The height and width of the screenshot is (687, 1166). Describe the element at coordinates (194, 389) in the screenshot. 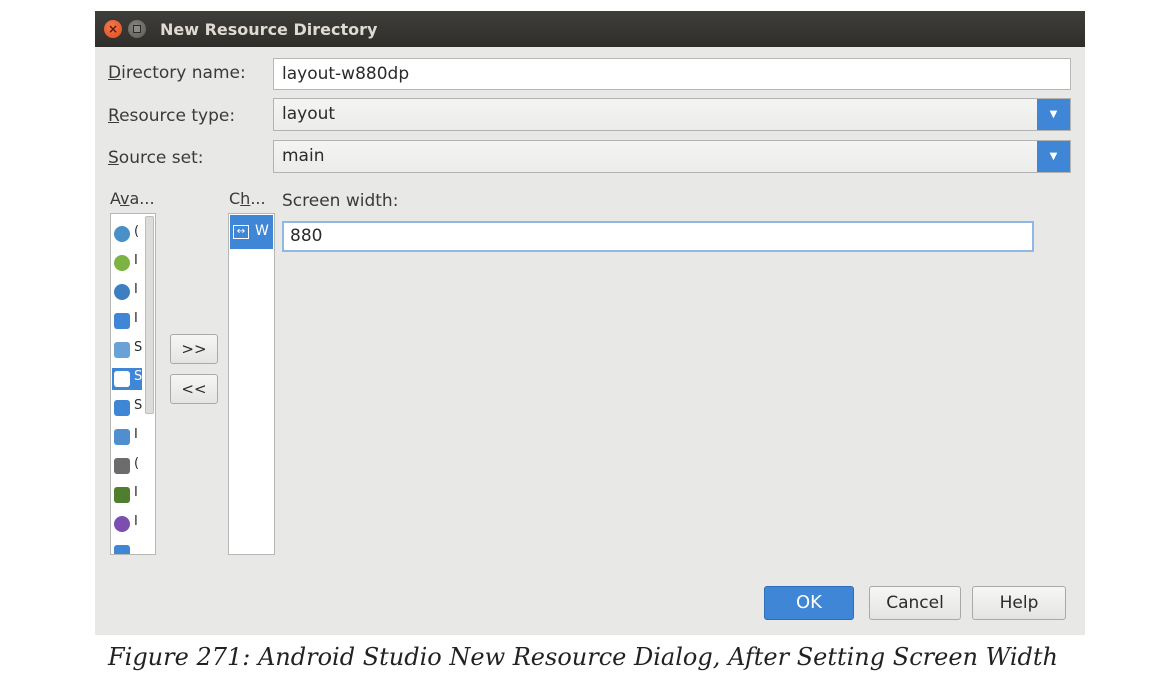

I see `remove-qualifier-button: <<` at that location.